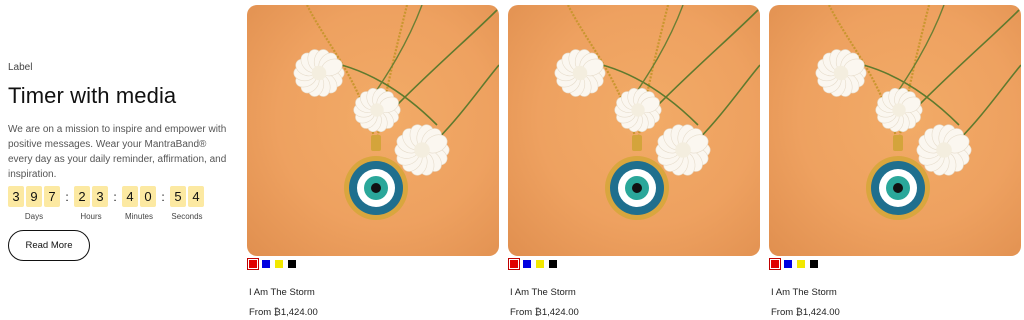  Describe the element at coordinates (148, 196) in the screenshot. I see `timer-digit: 0` at that location.